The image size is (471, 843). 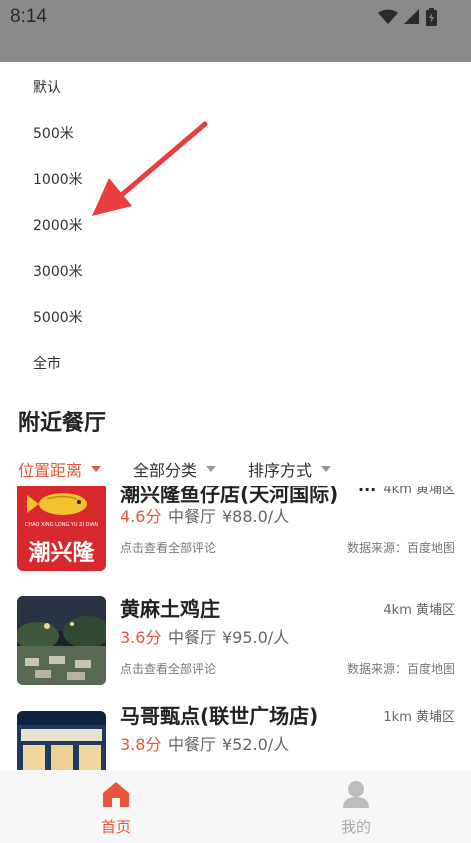 I want to click on filter-distance-label: 位置距离, so click(x=50, y=470).